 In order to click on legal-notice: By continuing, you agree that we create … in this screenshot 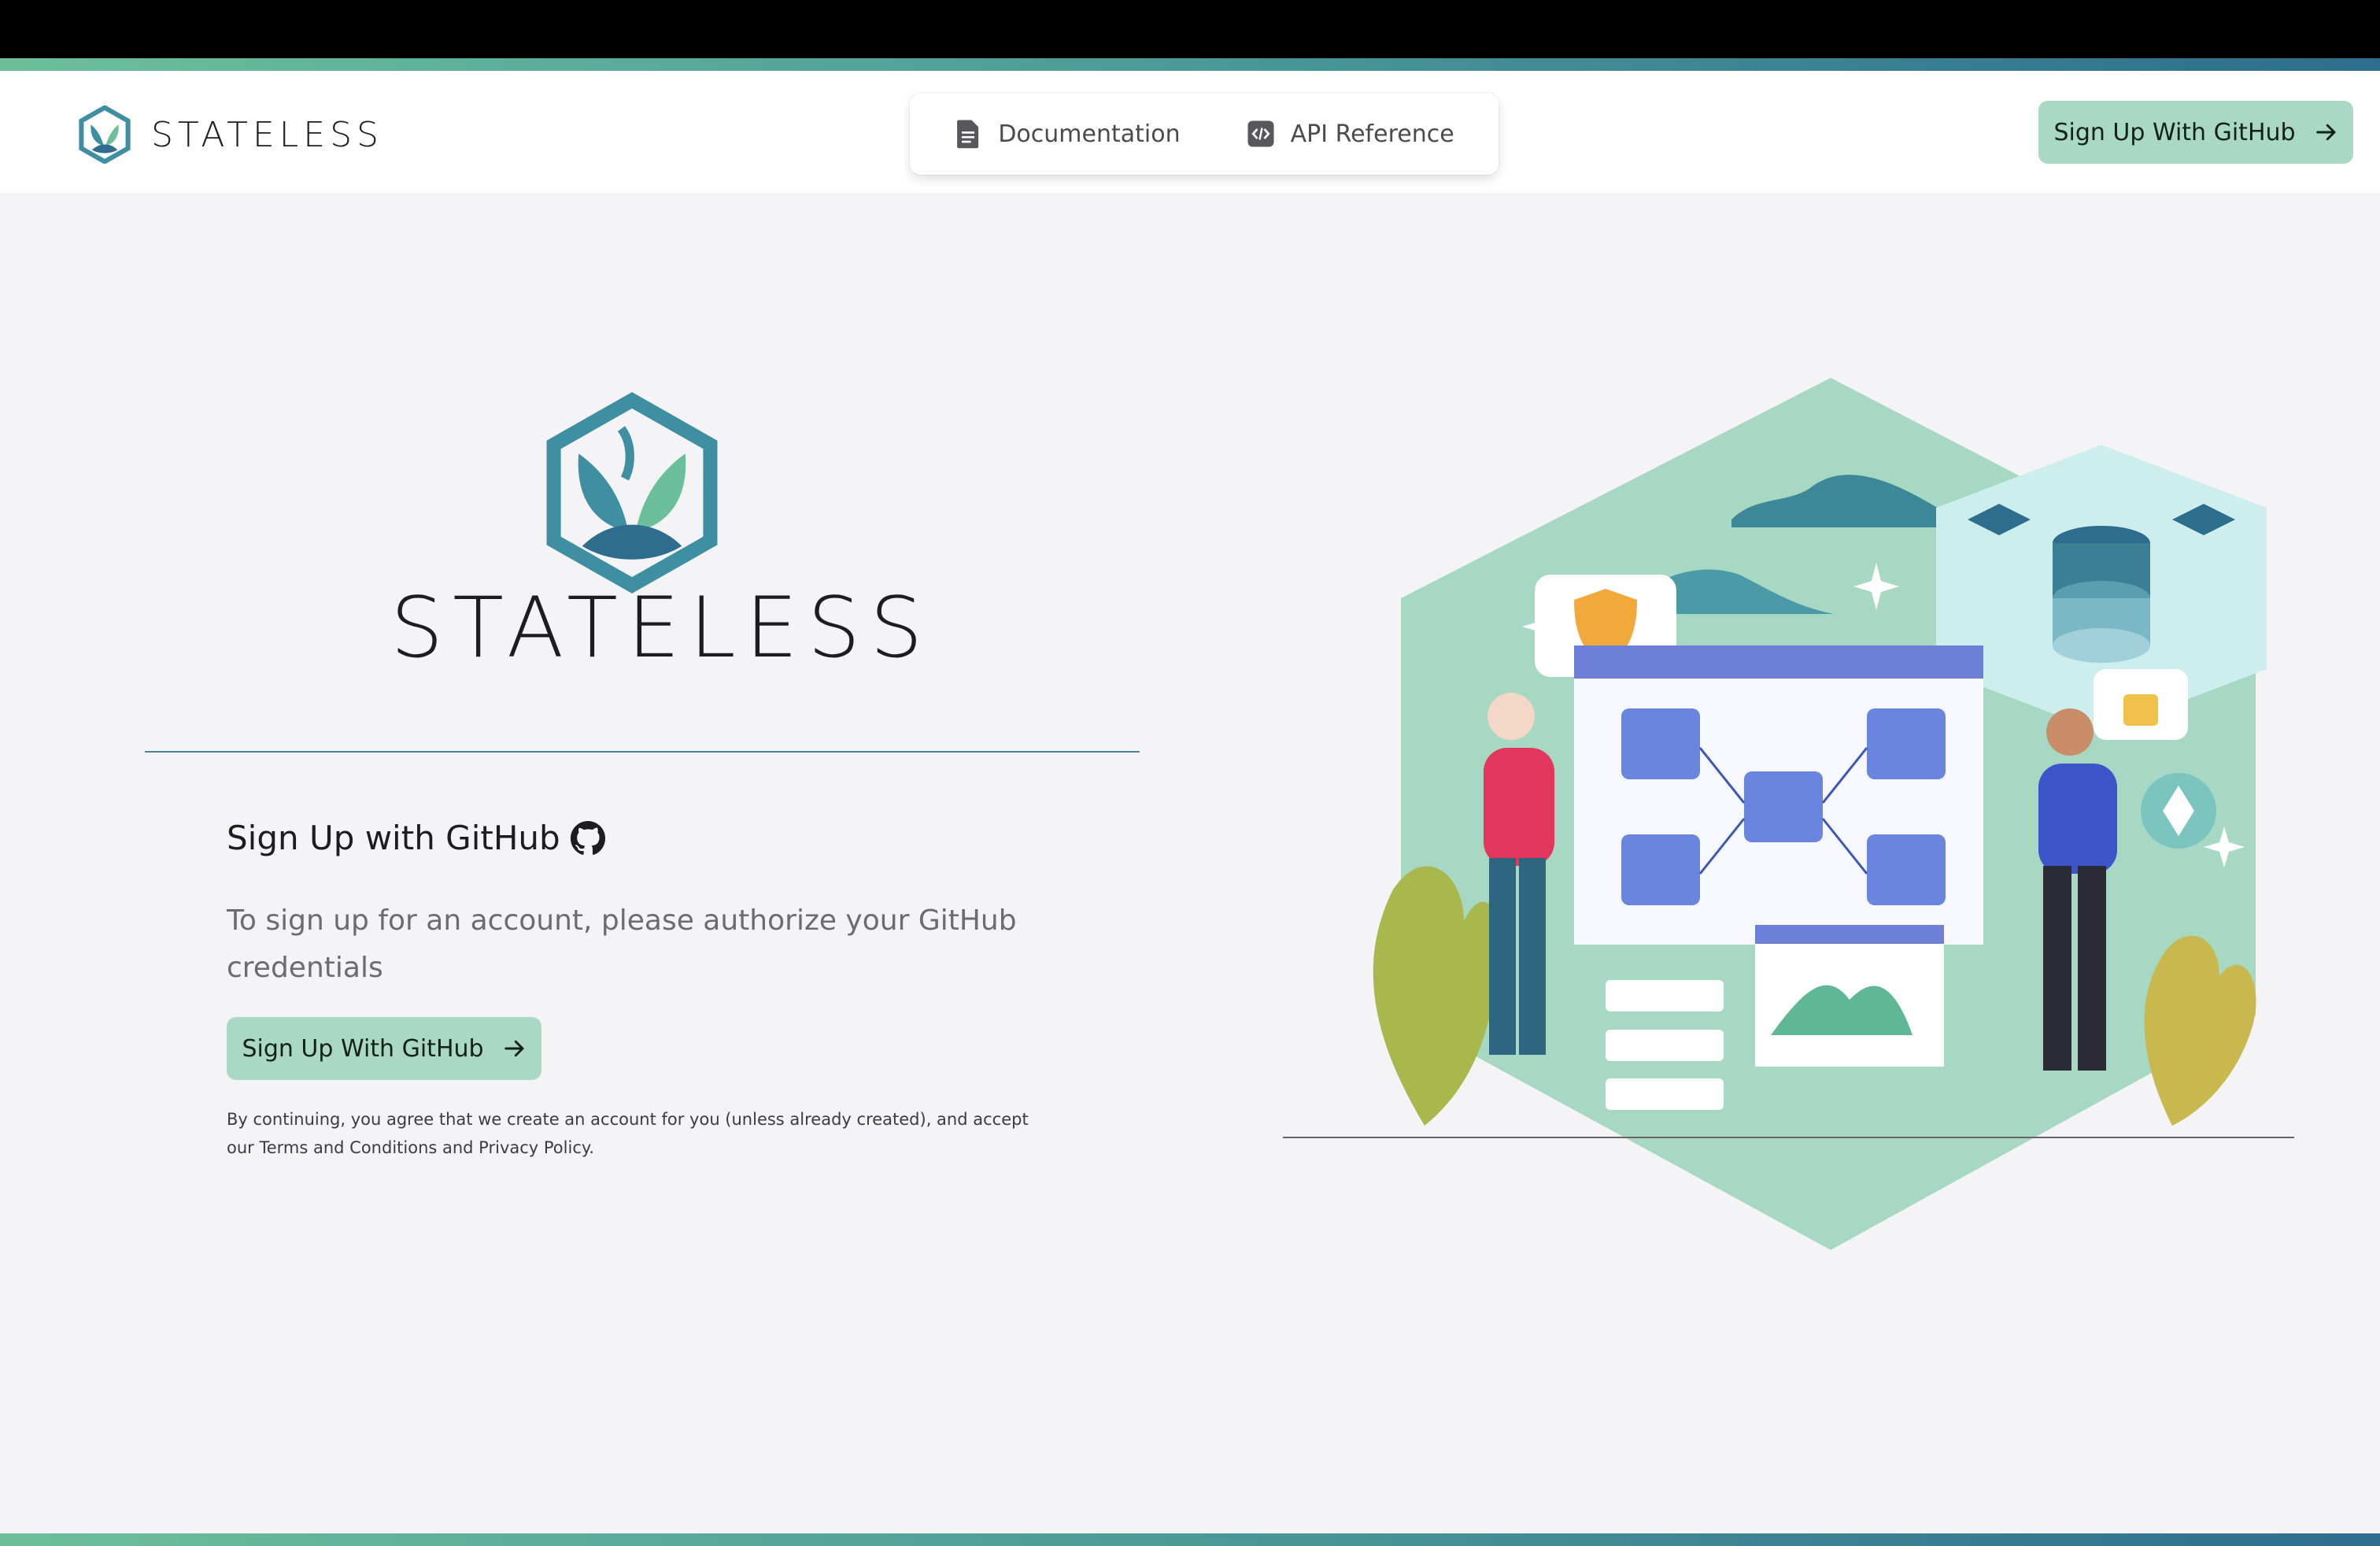, I will do `click(628, 1133)`.